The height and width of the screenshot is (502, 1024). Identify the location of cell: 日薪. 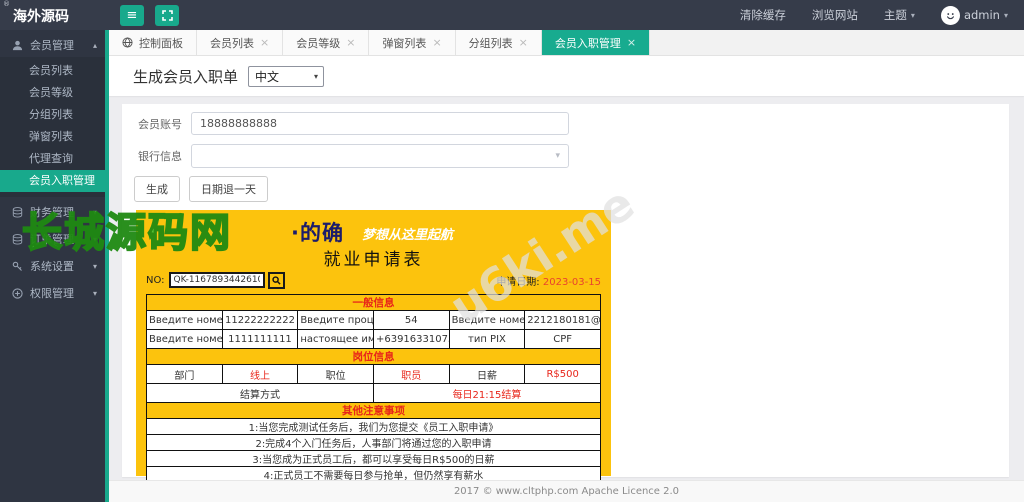
(487, 374).